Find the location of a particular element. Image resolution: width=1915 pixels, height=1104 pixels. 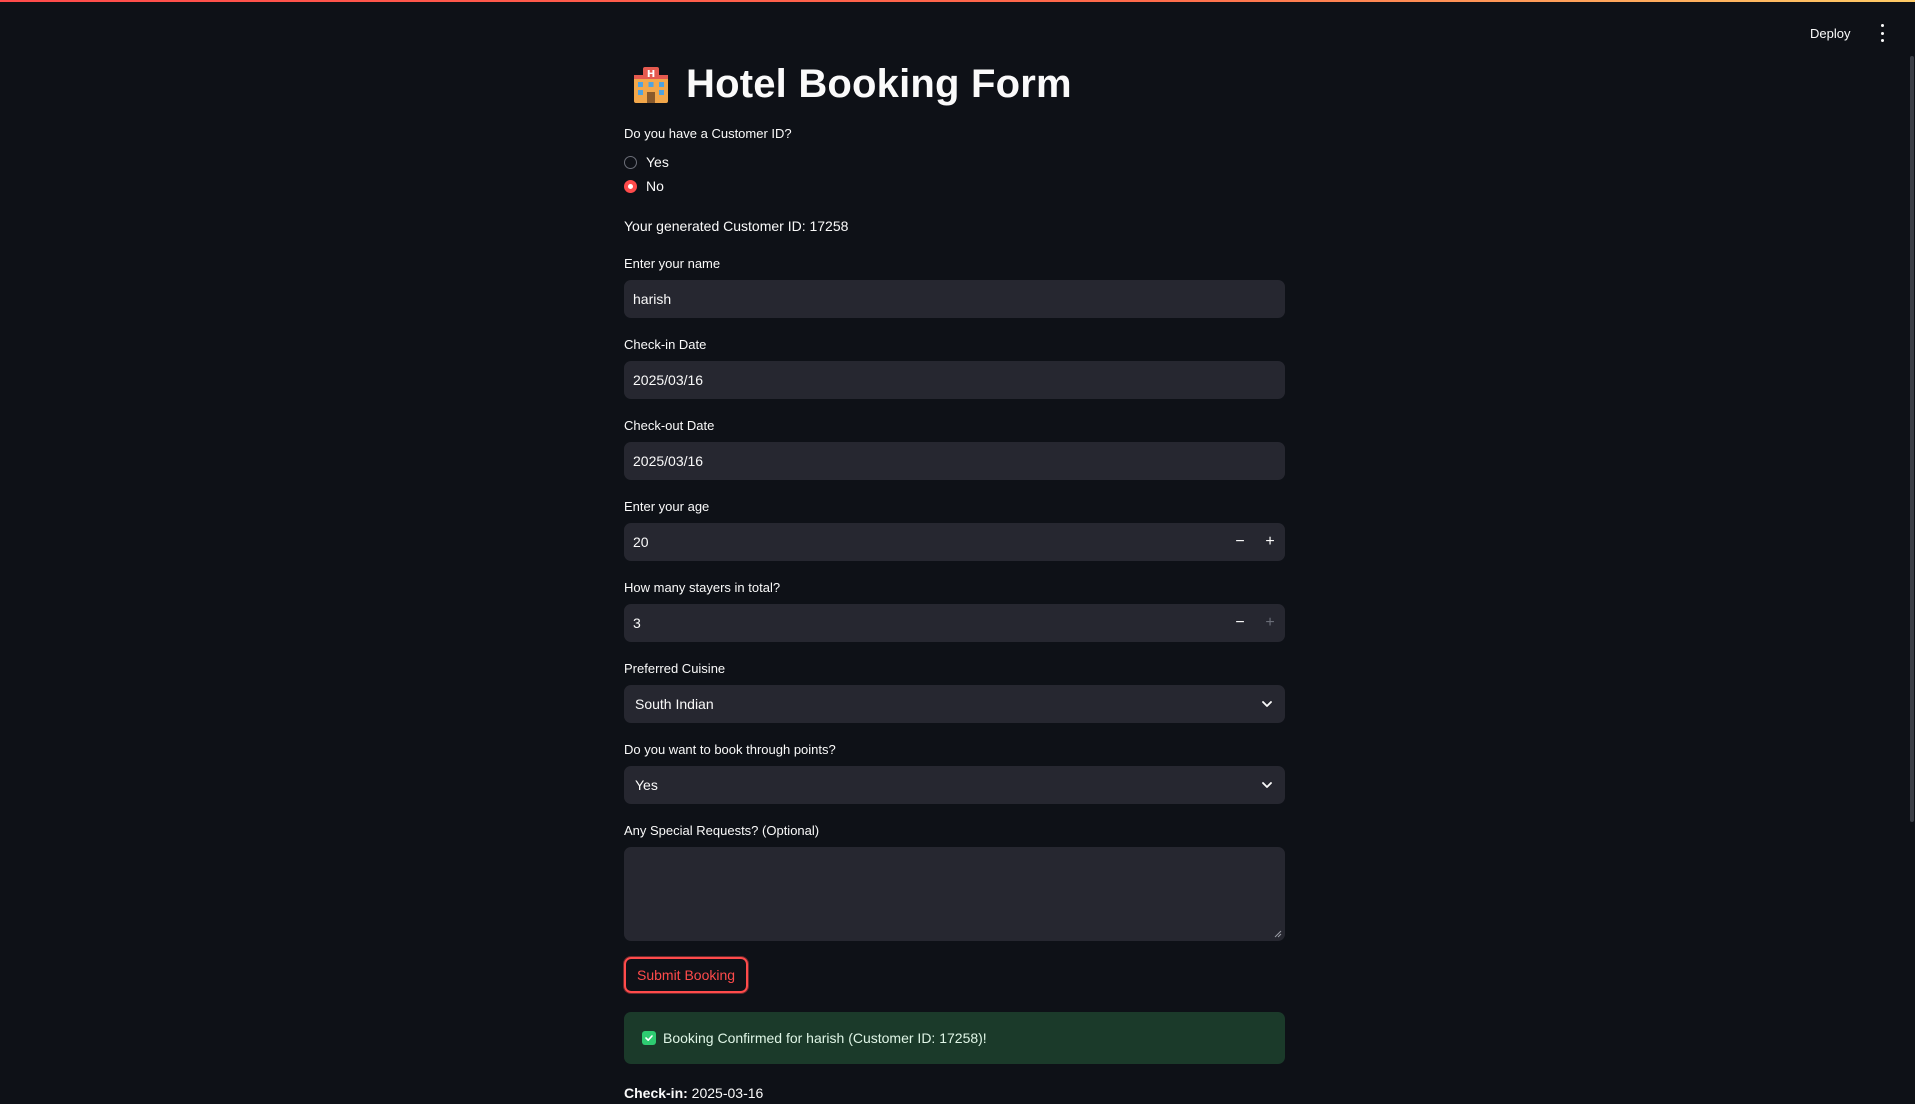

cuisine-label: Preferred Cuisine is located at coordinates (675, 668).